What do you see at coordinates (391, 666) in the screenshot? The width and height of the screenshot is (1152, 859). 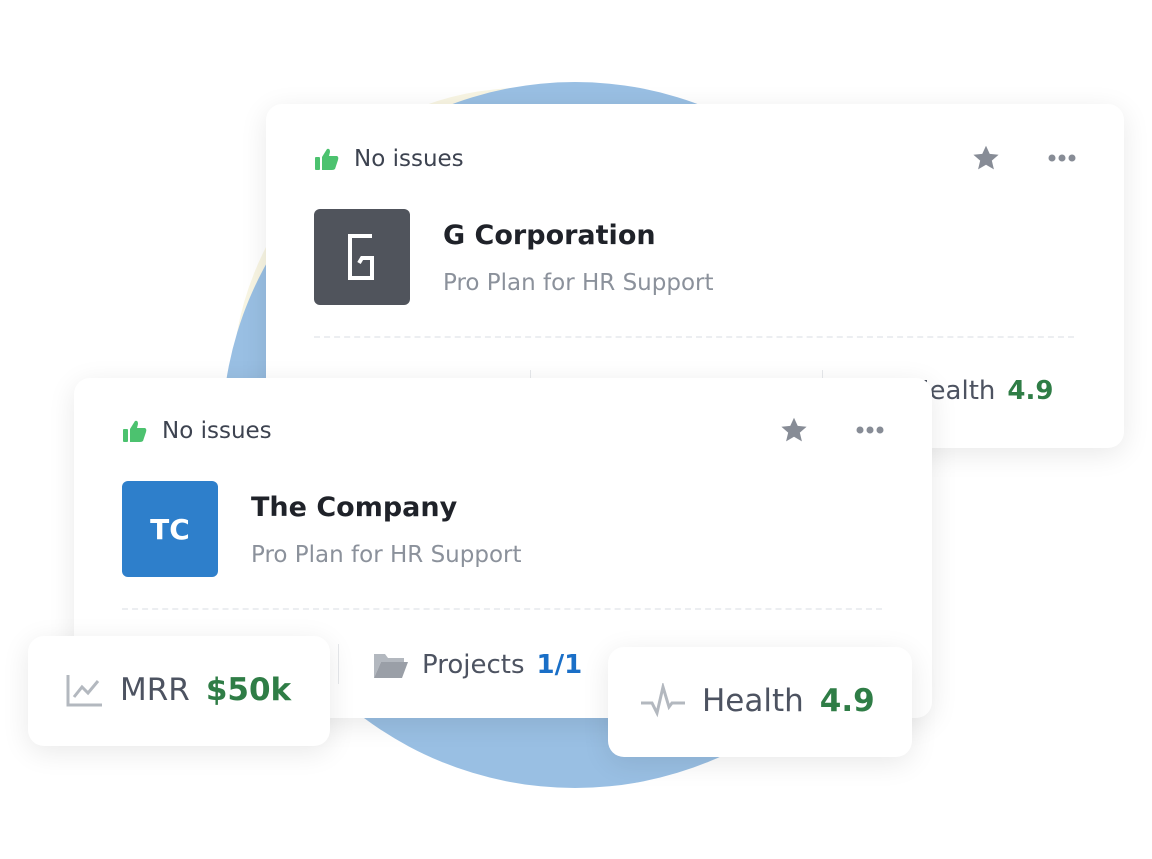 I see `folder-icon` at bounding box center [391, 666].